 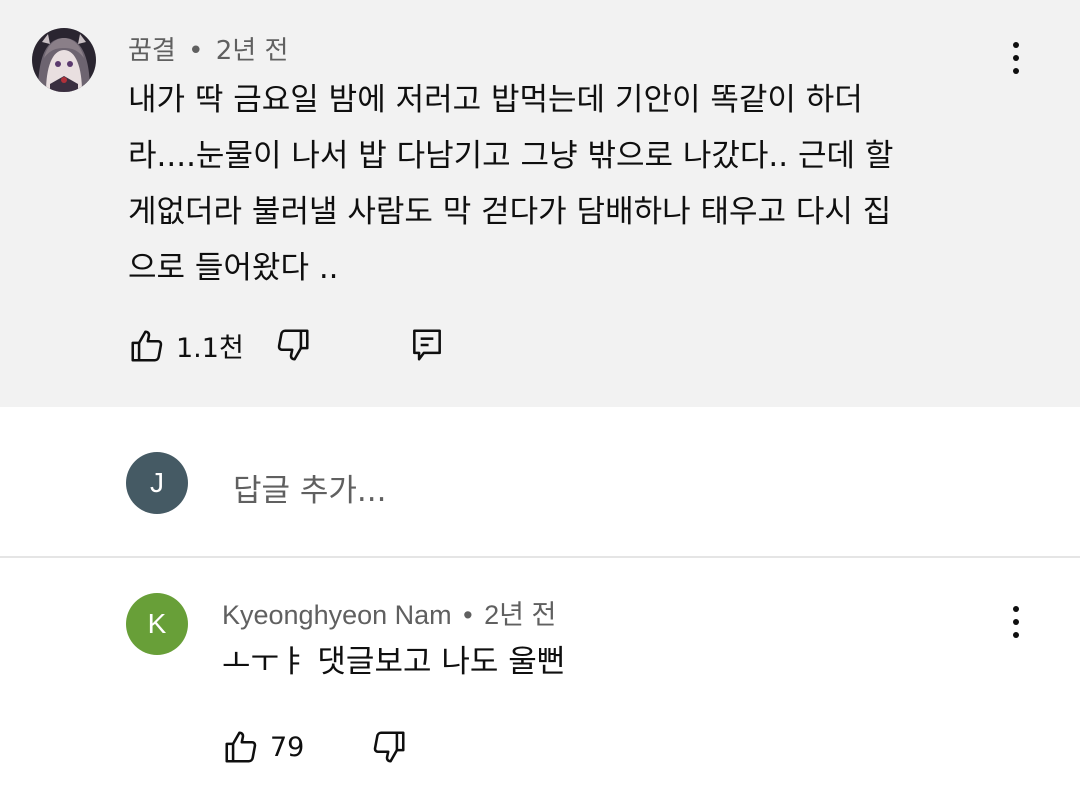 I want to click on like-count: 1.1천, so click(x=210, y=348).